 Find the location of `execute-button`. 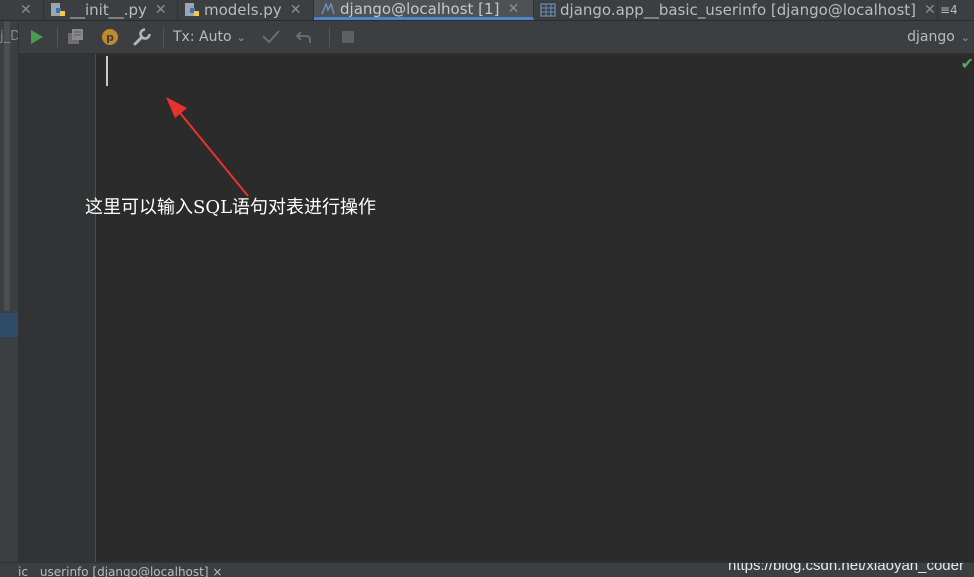

execute-button is located at coordinates (37, 37).